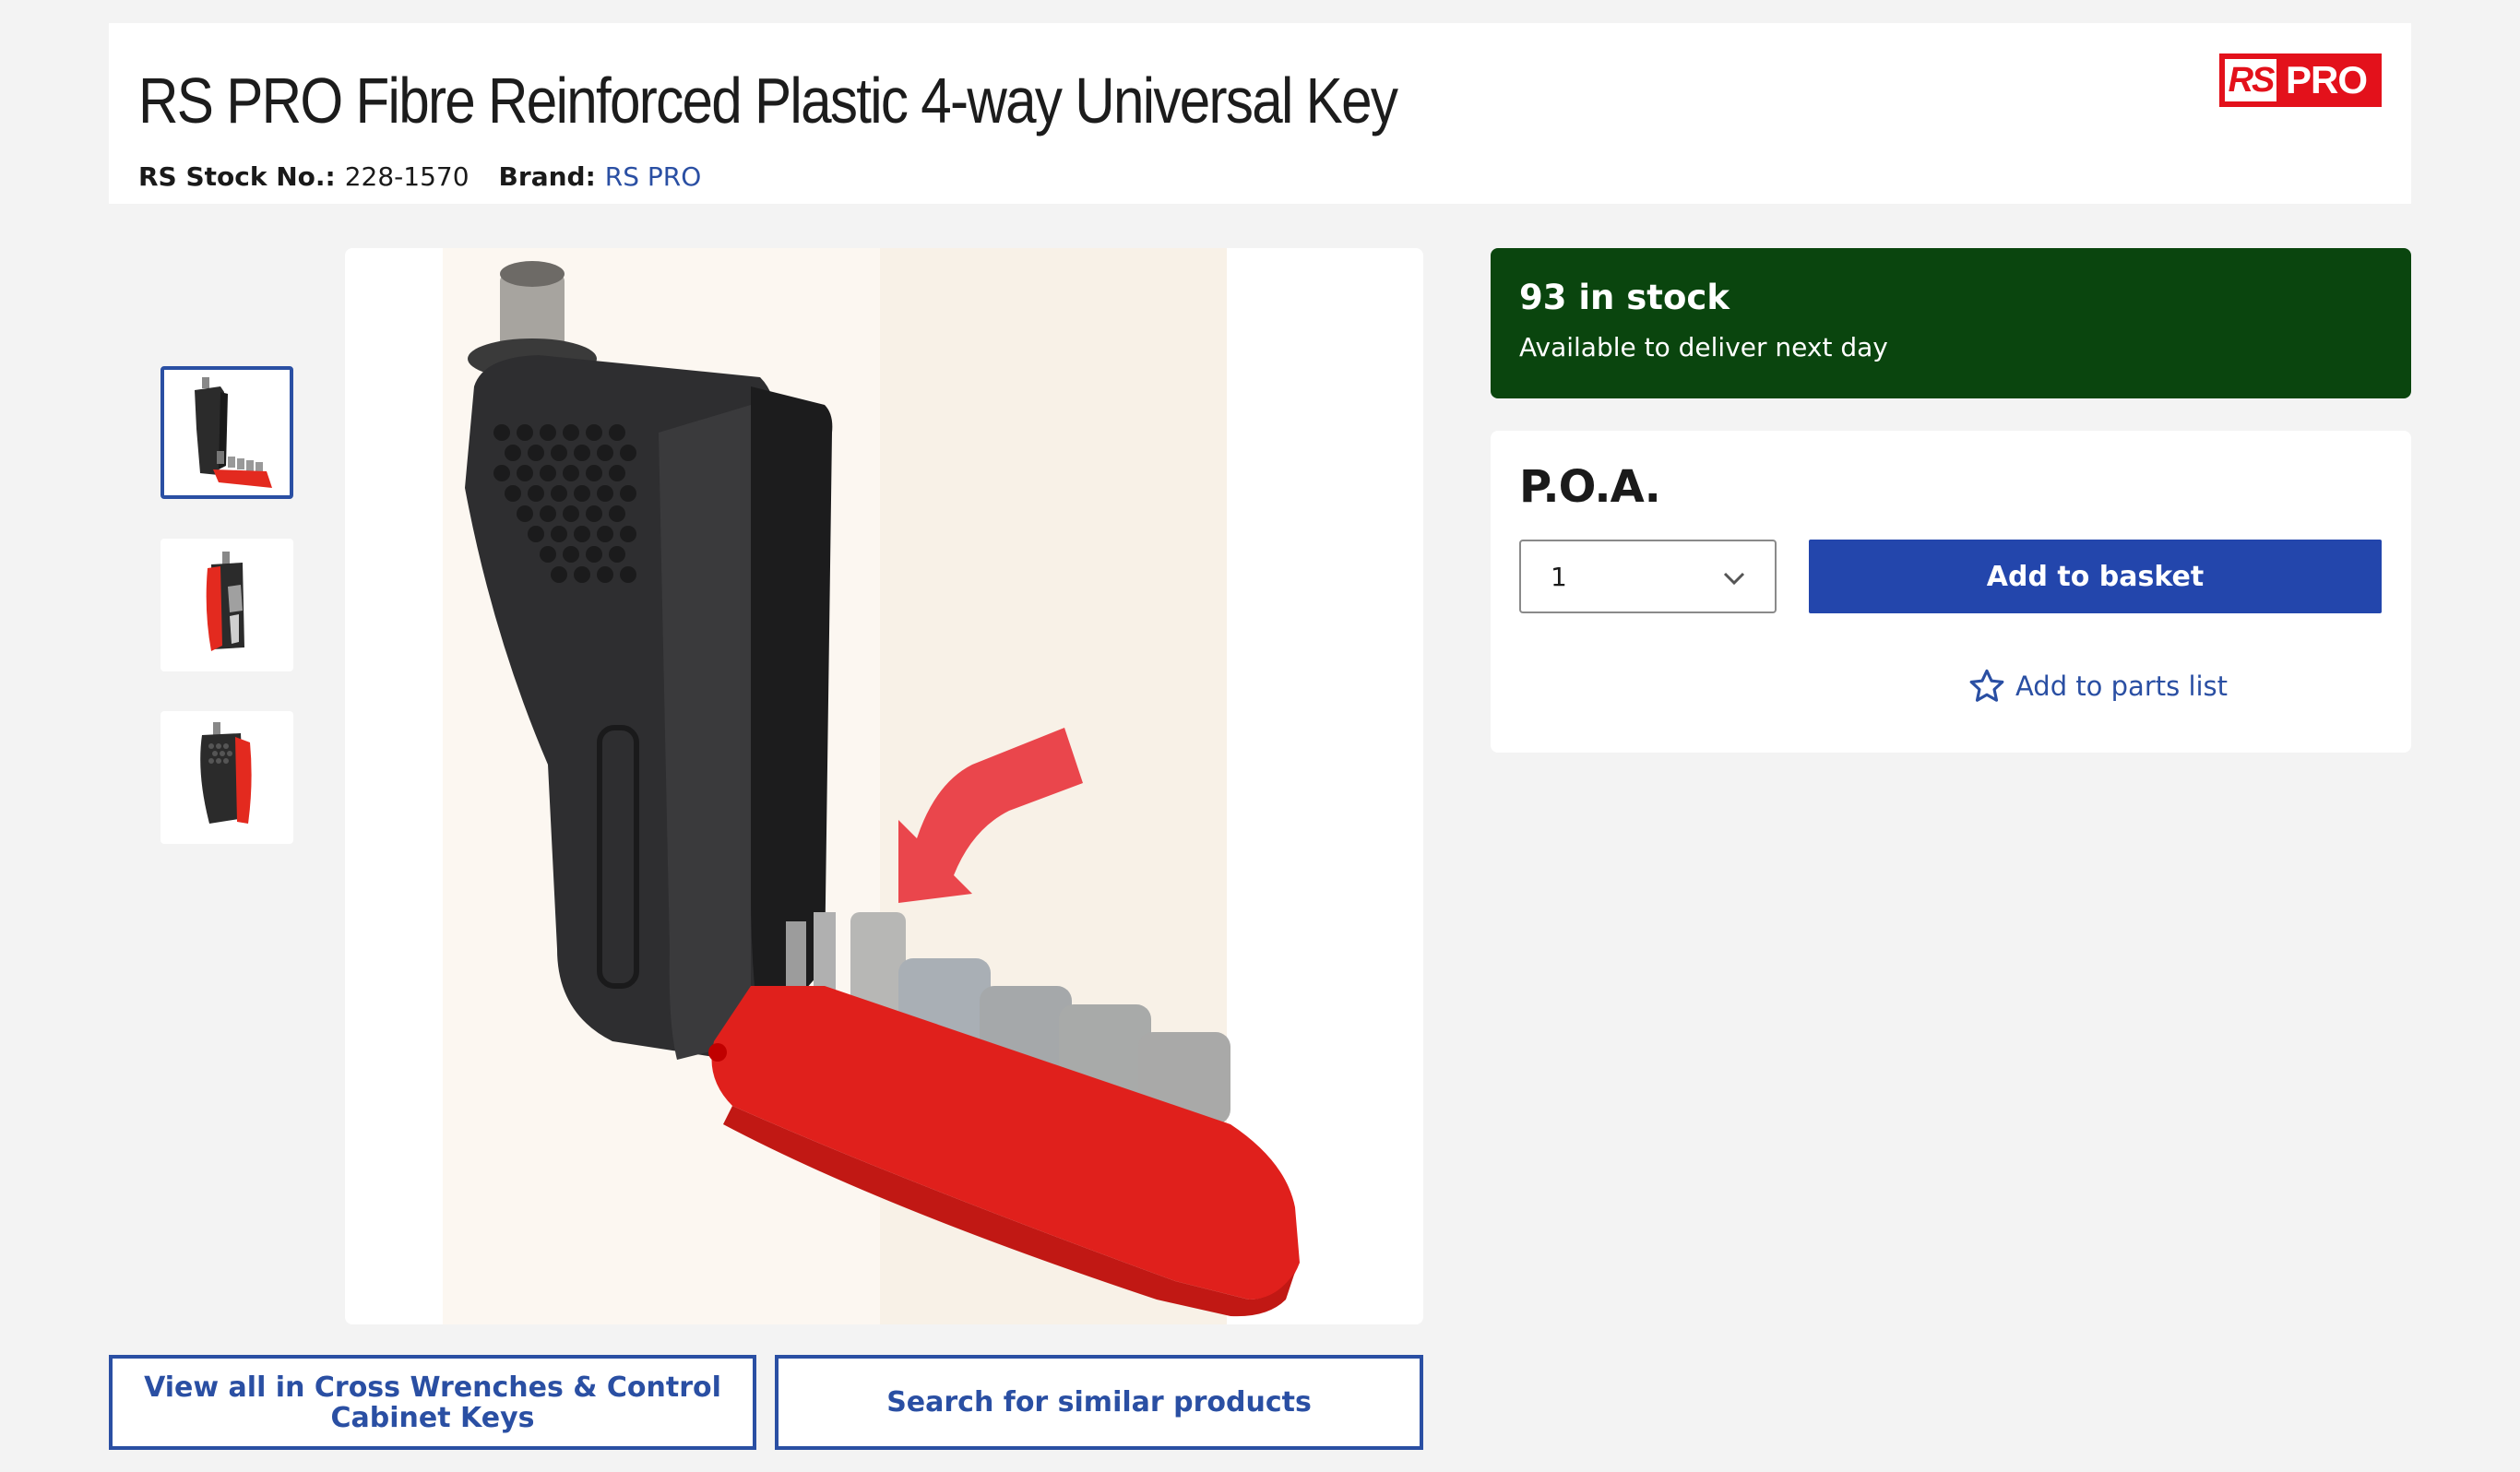  What do you see at coordinates (407, 176) in the screenshot?
I see `stock-no-value: 228-1570` at bounding box center [407, 176].